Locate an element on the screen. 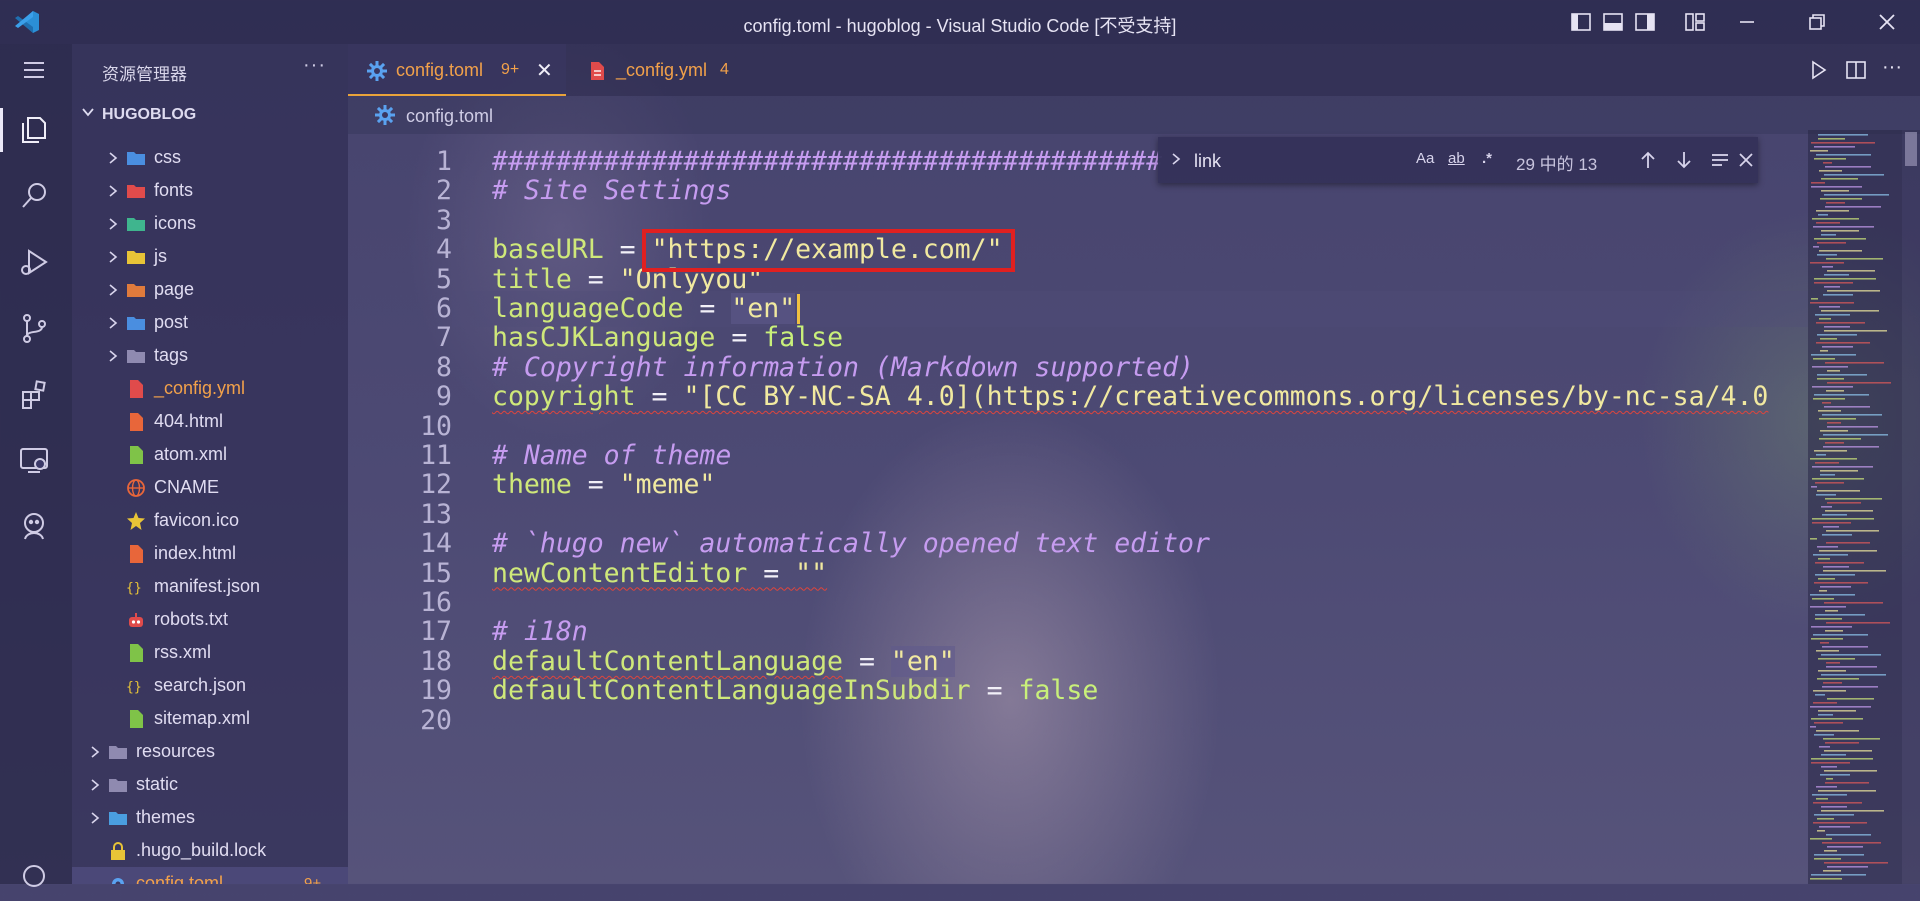 The height and width of the screenshot is (901, 1920). toggle-secondary-sidebar-icon is located at coordinates (1645, 22).